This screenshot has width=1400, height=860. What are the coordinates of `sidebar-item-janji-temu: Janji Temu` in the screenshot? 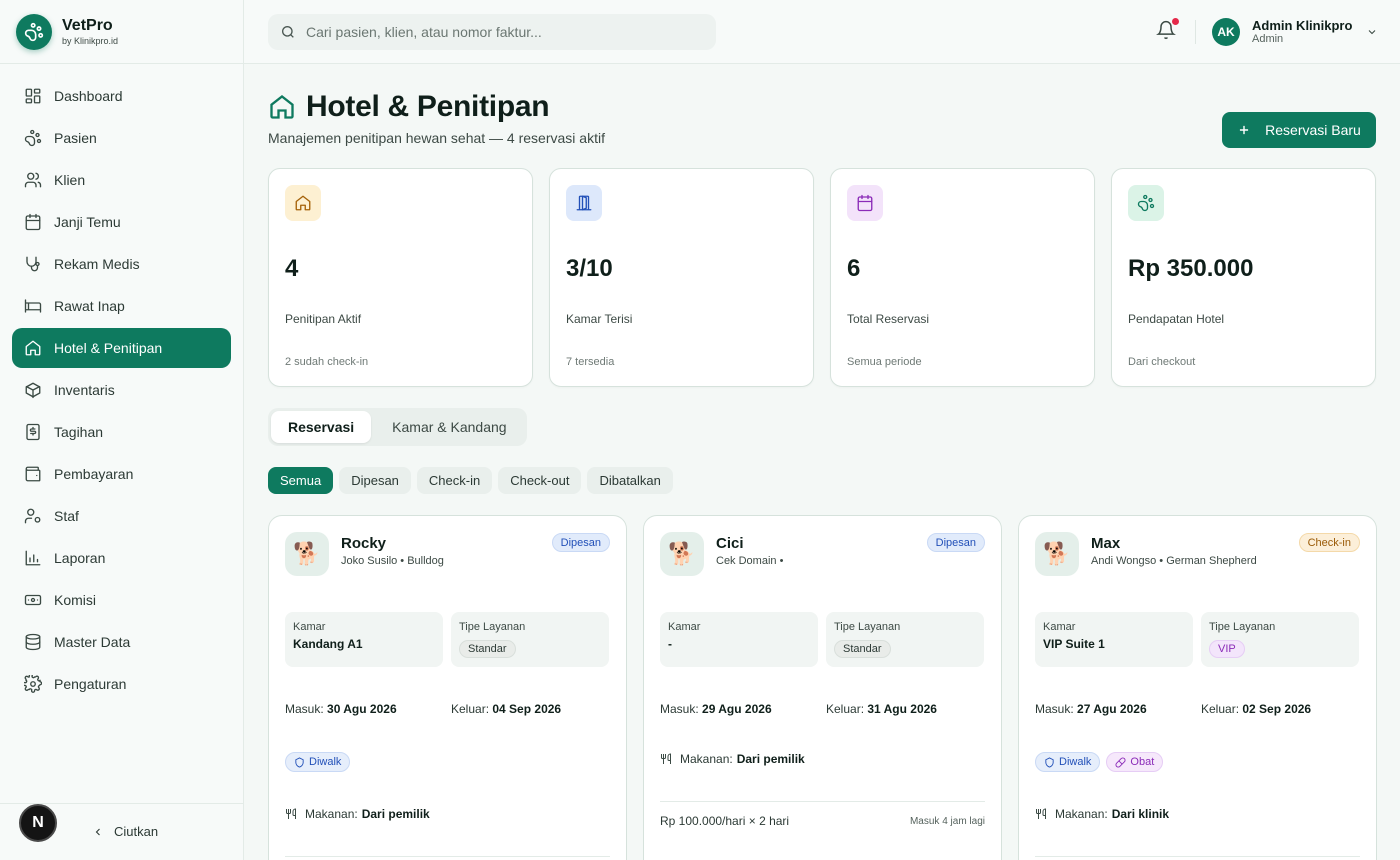 It's located at (121, 222).